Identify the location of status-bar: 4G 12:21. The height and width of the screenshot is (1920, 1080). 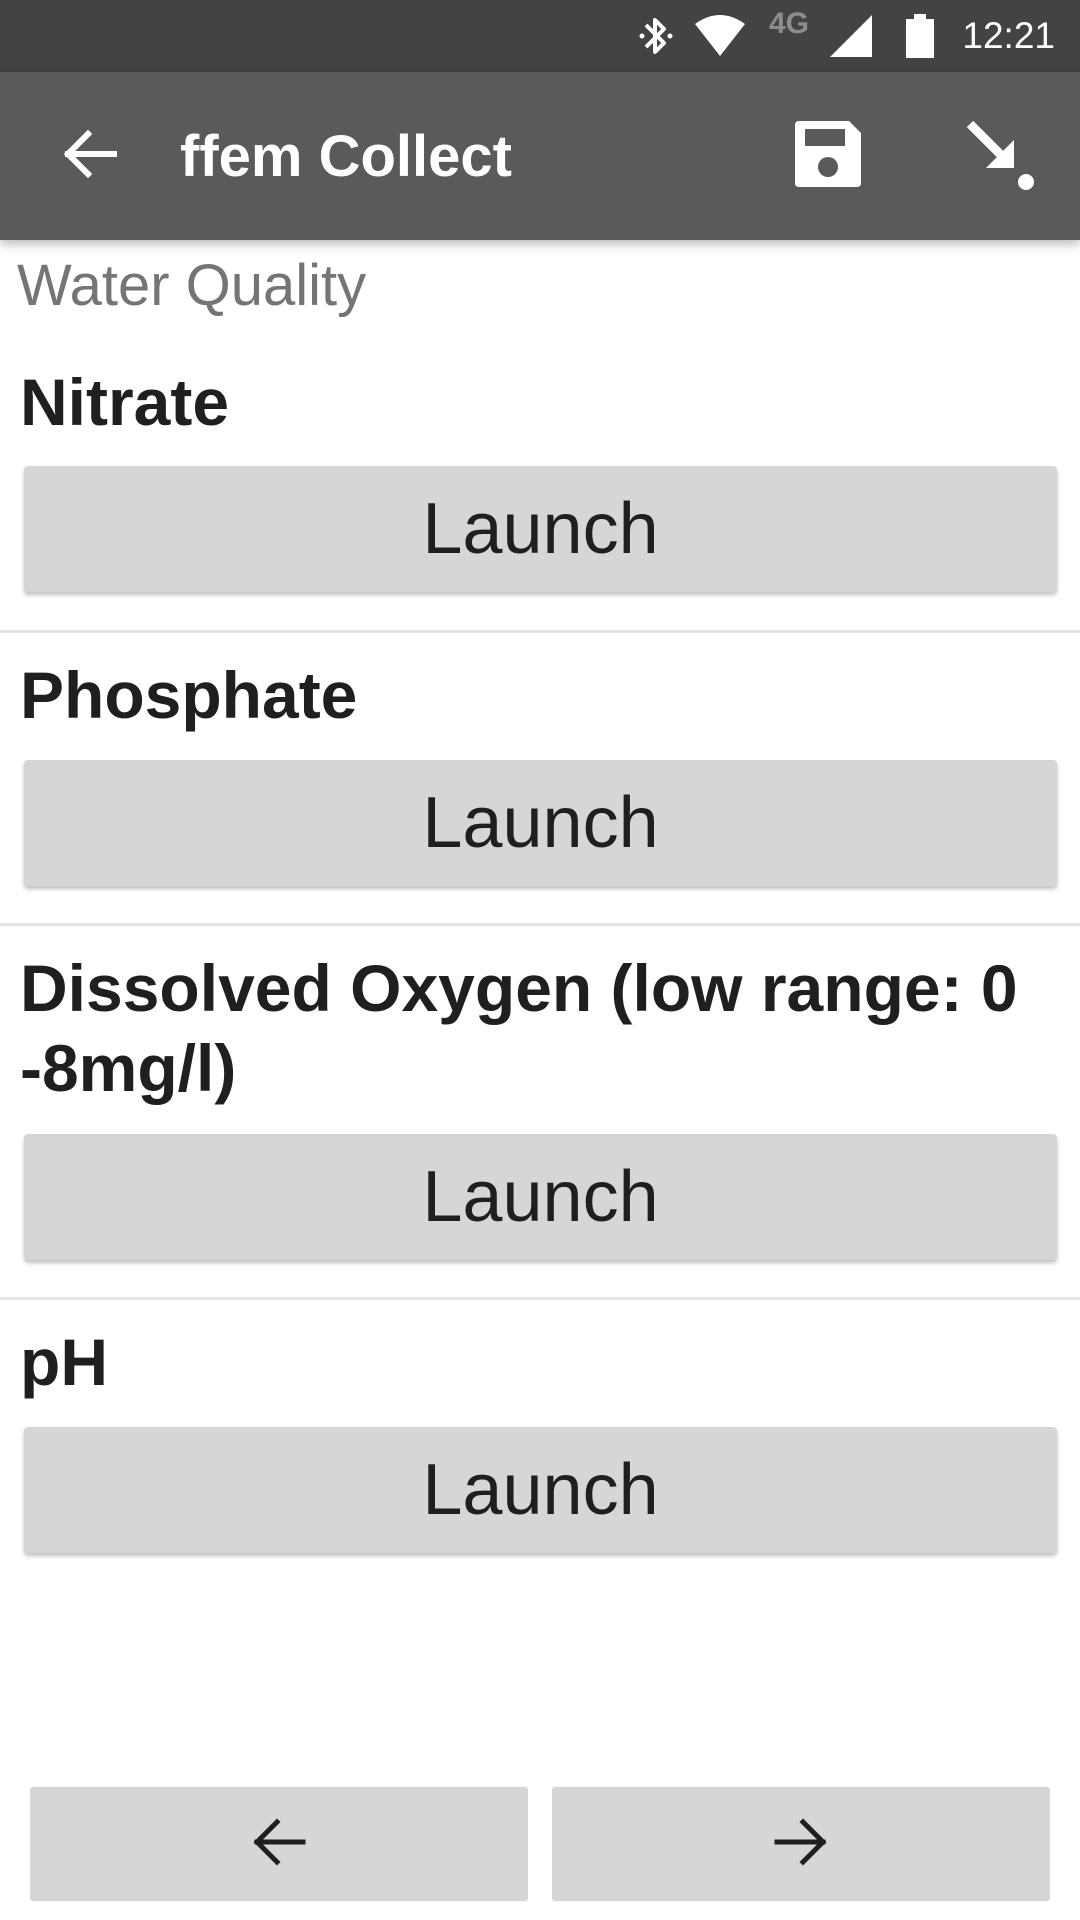
(540, 36).